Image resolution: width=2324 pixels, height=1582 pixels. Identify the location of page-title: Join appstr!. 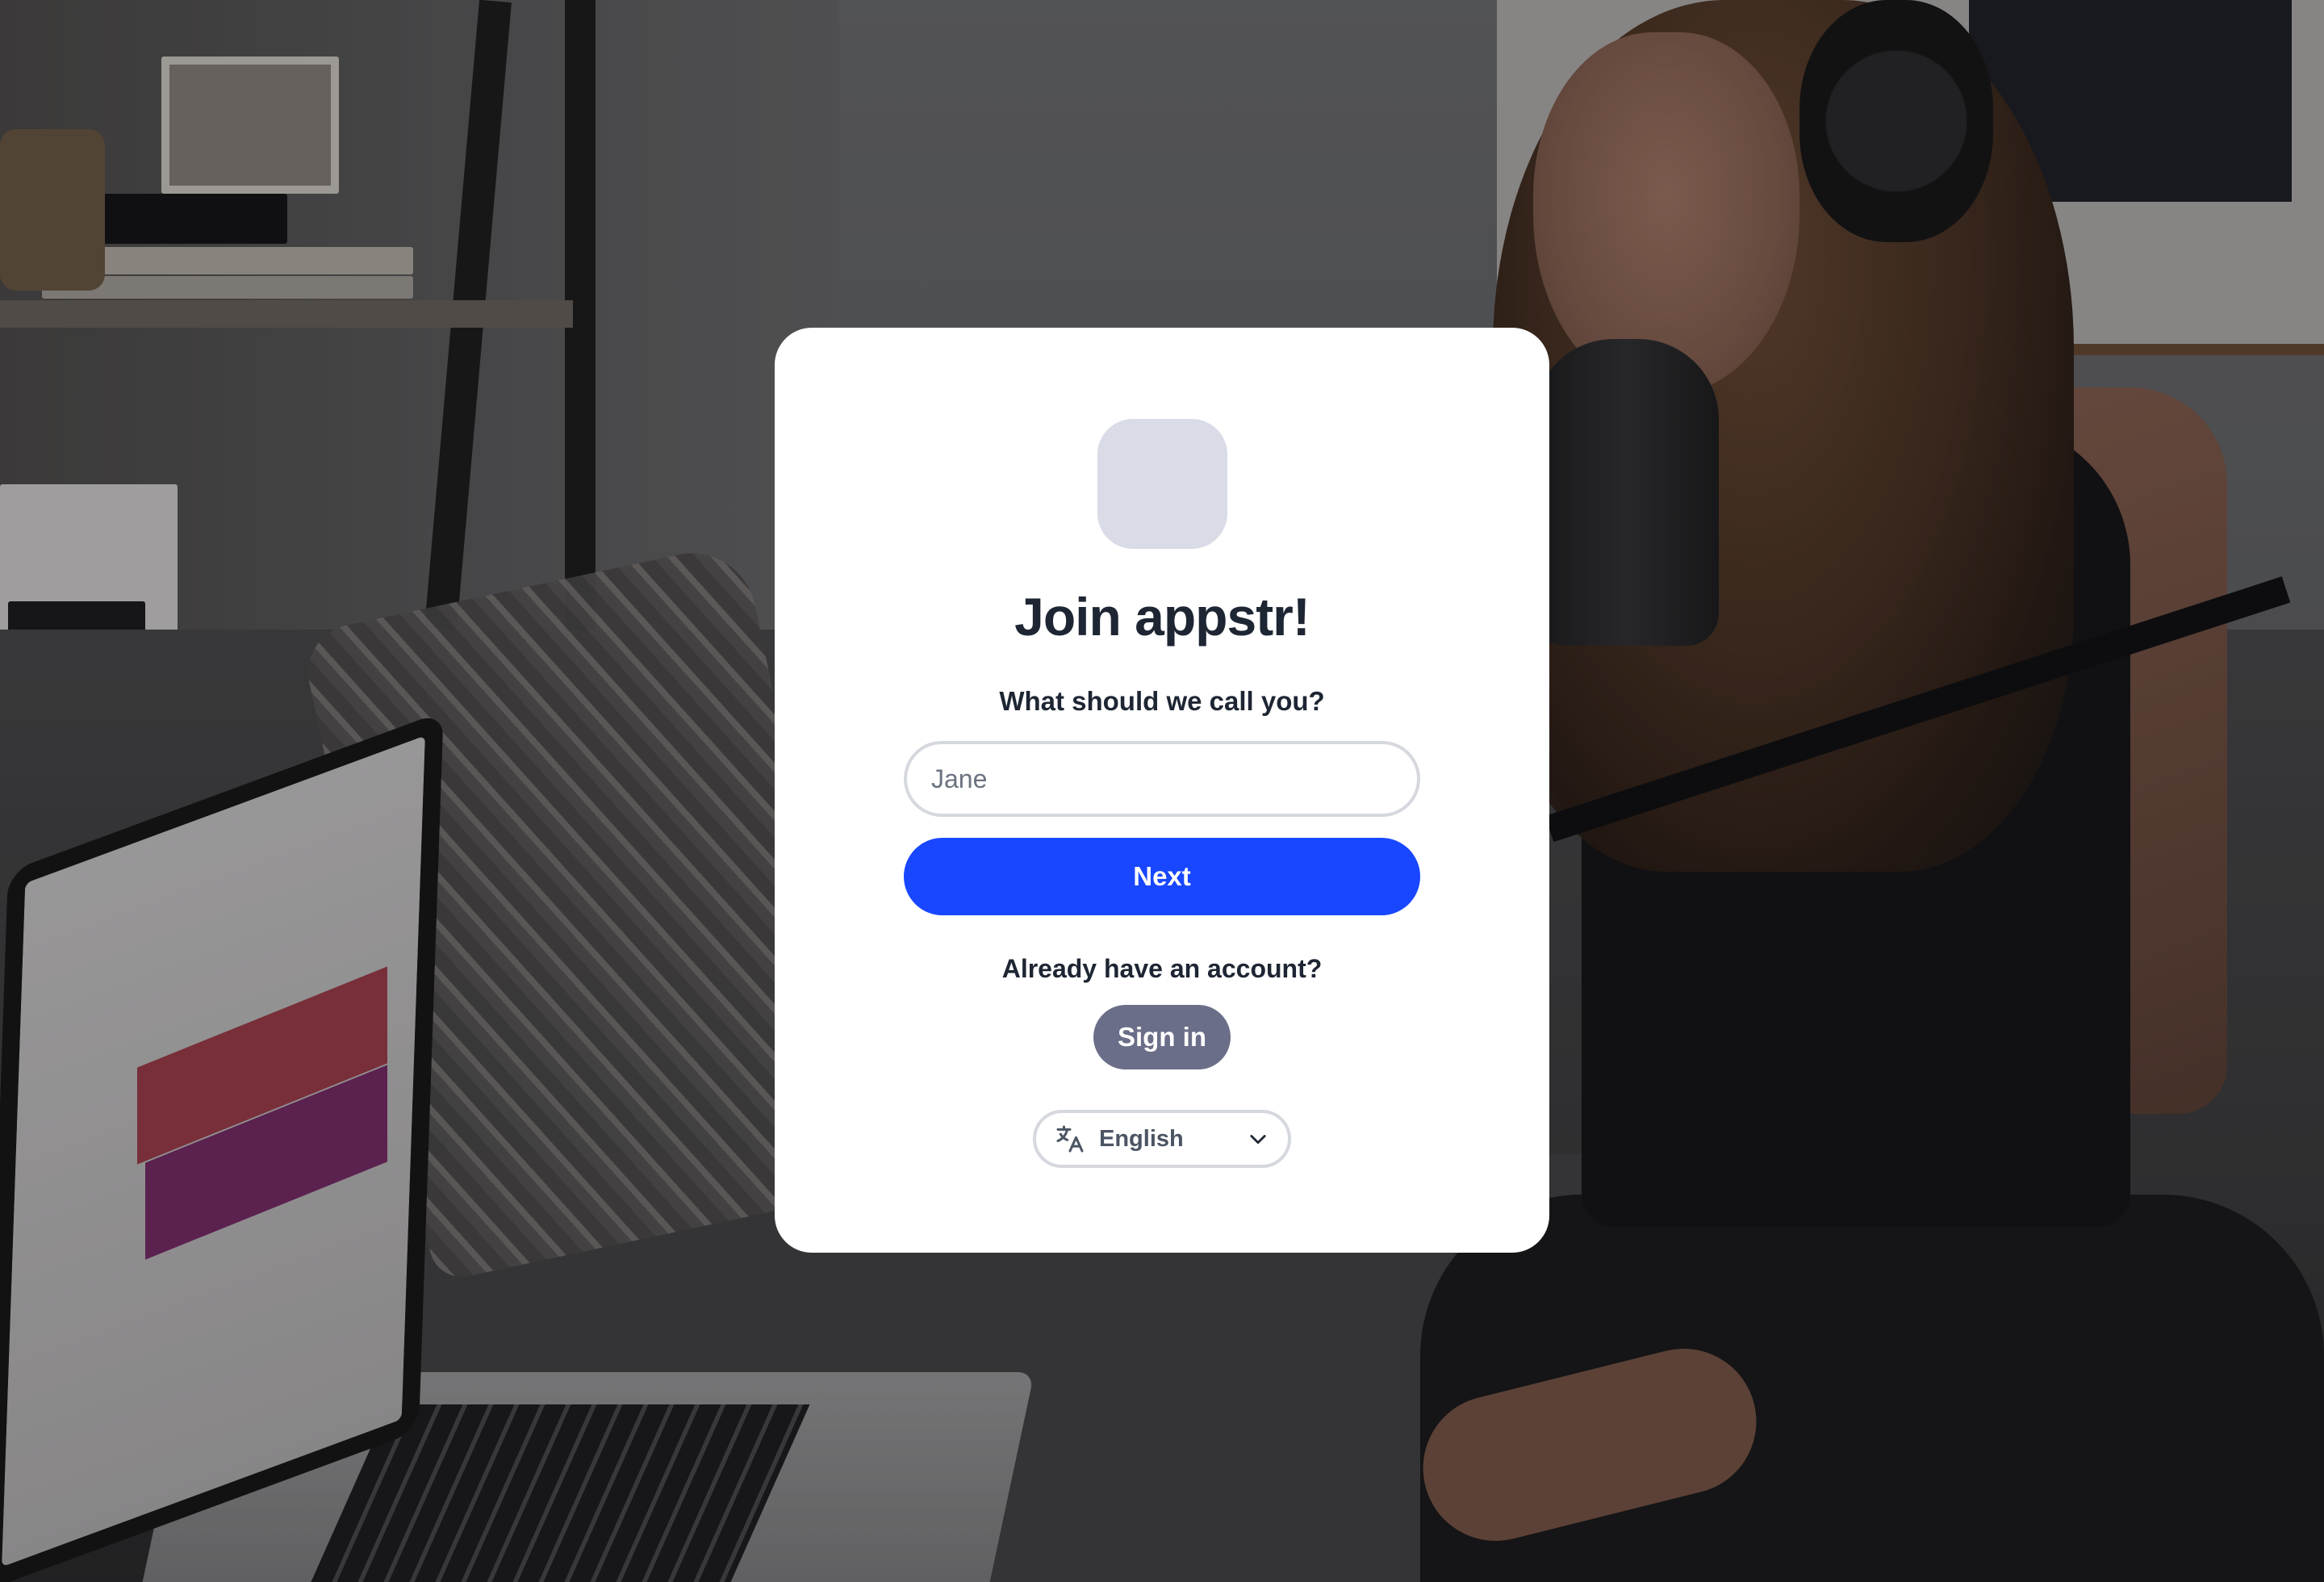
(1162, 617).